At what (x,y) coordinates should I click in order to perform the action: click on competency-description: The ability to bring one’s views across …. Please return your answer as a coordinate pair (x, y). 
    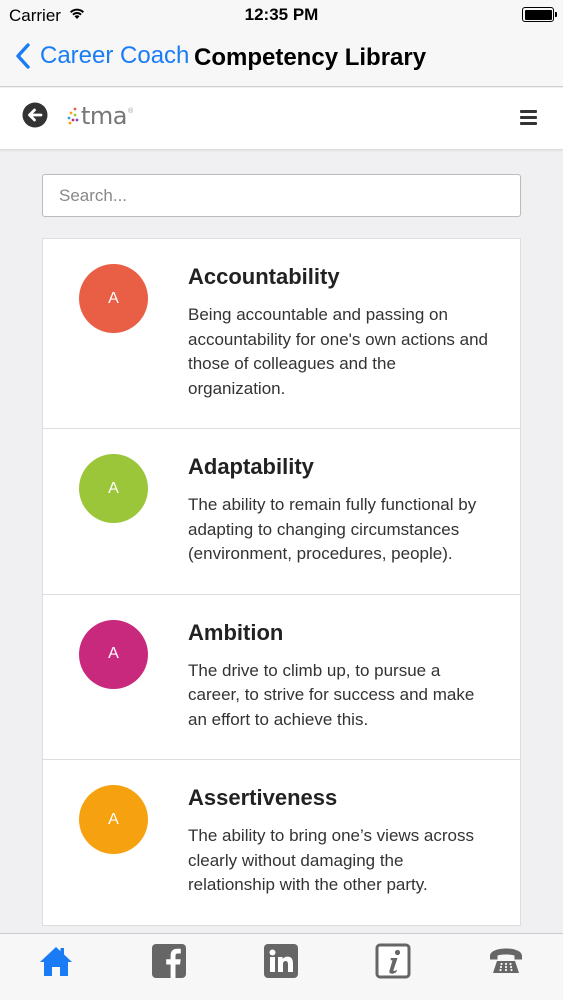
    Looking at the image, I should click on (331, 860).